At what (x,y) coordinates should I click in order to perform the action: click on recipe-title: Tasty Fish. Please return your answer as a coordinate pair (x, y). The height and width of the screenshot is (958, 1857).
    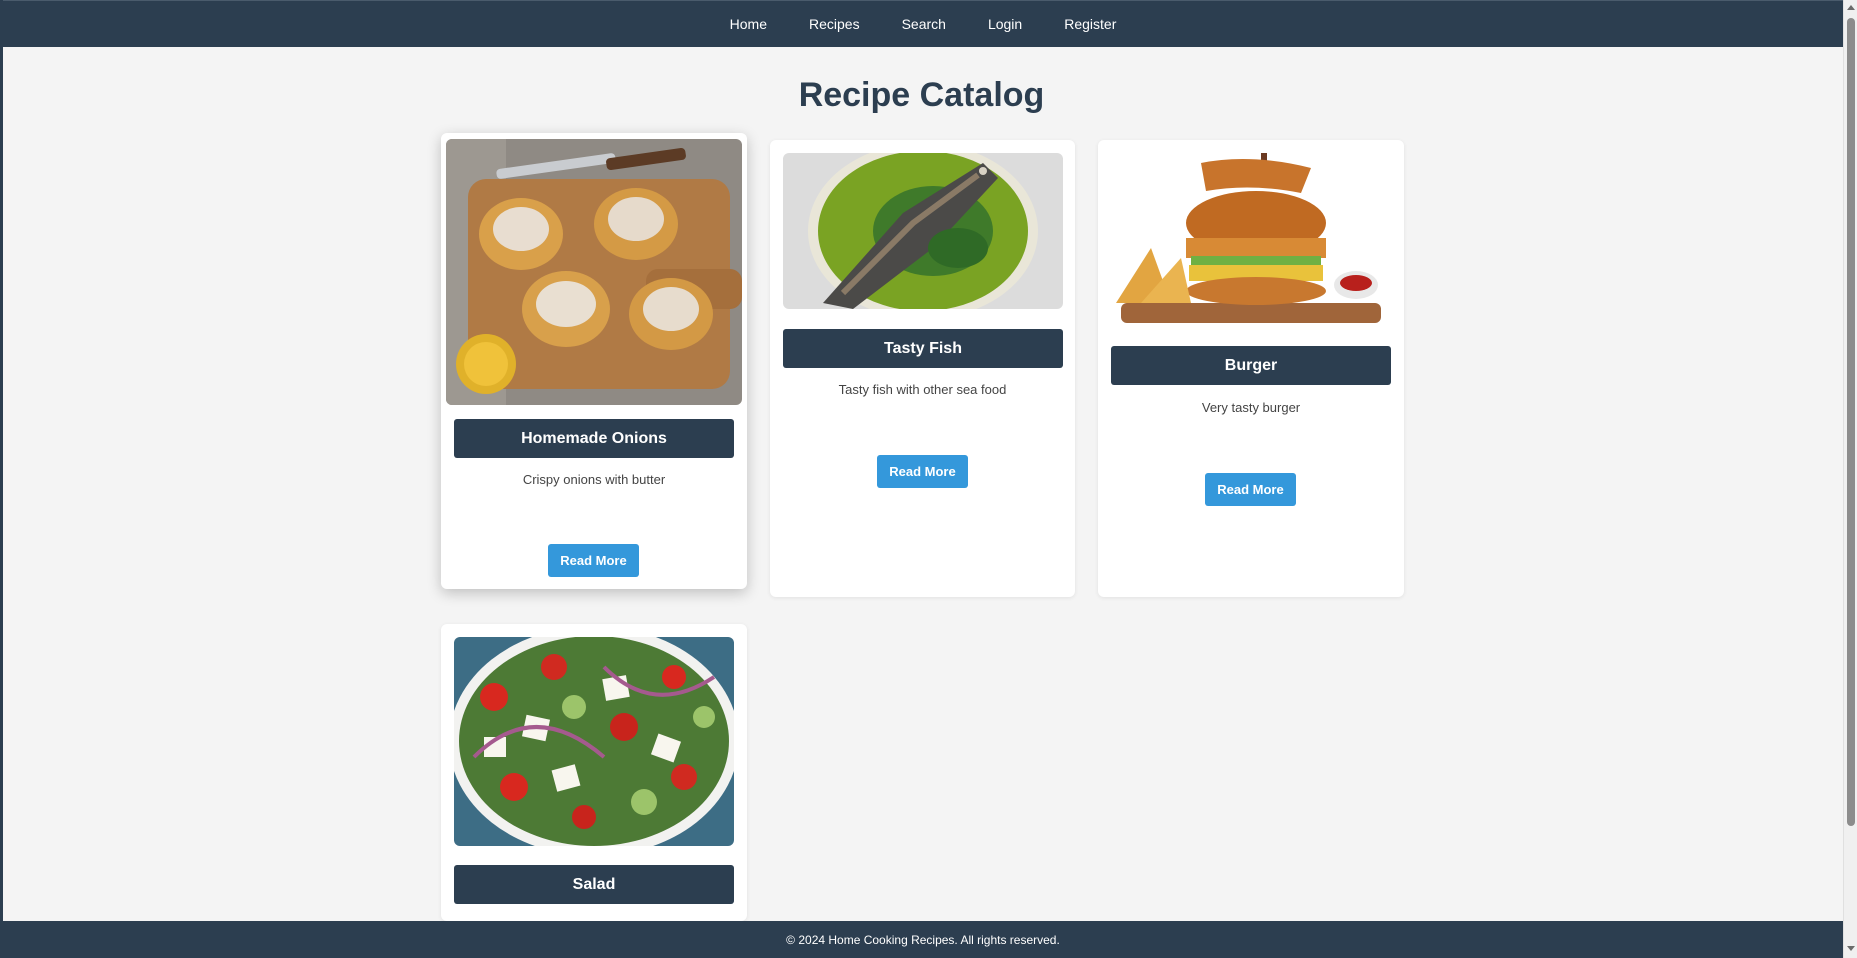
    Looking at the image, I should click on (923, 348).